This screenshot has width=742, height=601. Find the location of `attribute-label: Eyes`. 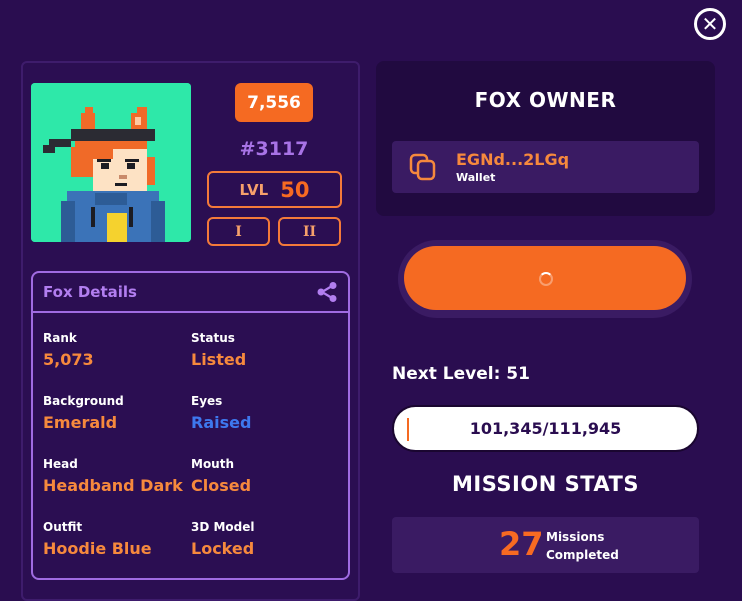

attribute-label: Eyes is located at coordinates (207, 401).